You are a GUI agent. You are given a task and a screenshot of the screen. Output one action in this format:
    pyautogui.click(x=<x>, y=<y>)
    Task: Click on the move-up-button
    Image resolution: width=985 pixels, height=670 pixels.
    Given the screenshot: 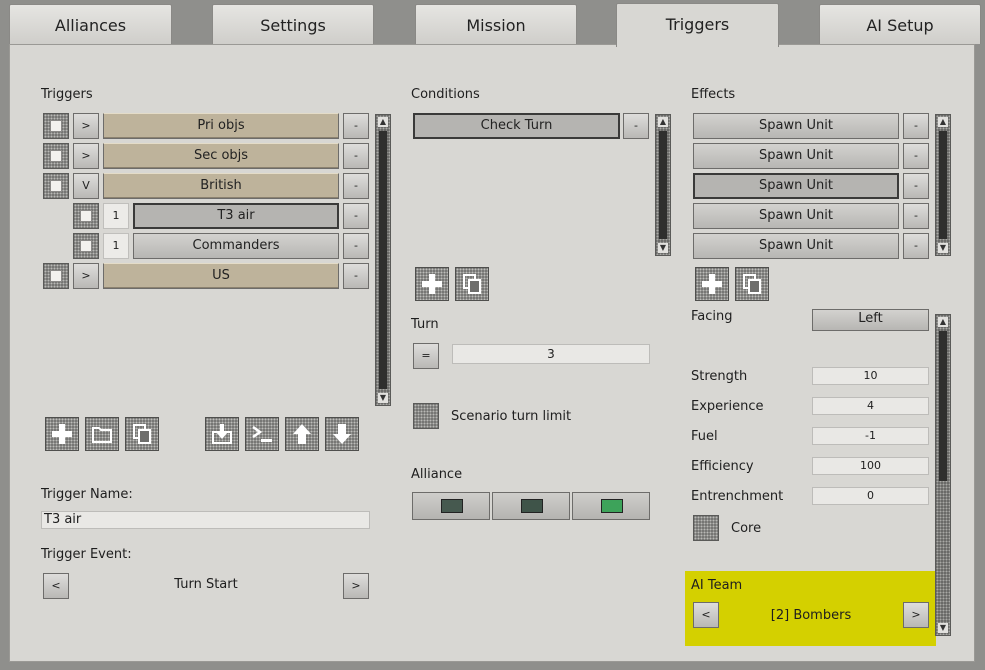 What is the action you would take?
    pyautogui.click(x=302, y=434)
    